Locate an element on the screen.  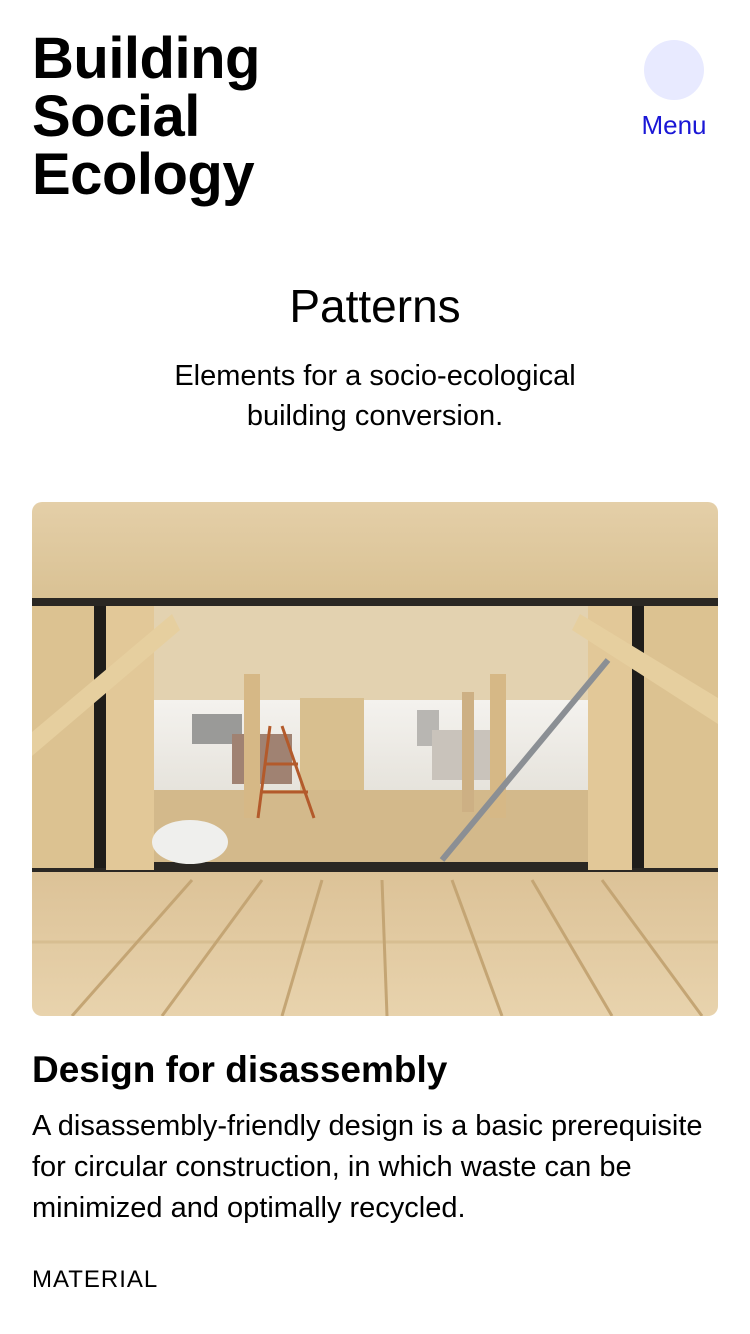
site-title-line-1: Building is located at coordinates (146, 58).